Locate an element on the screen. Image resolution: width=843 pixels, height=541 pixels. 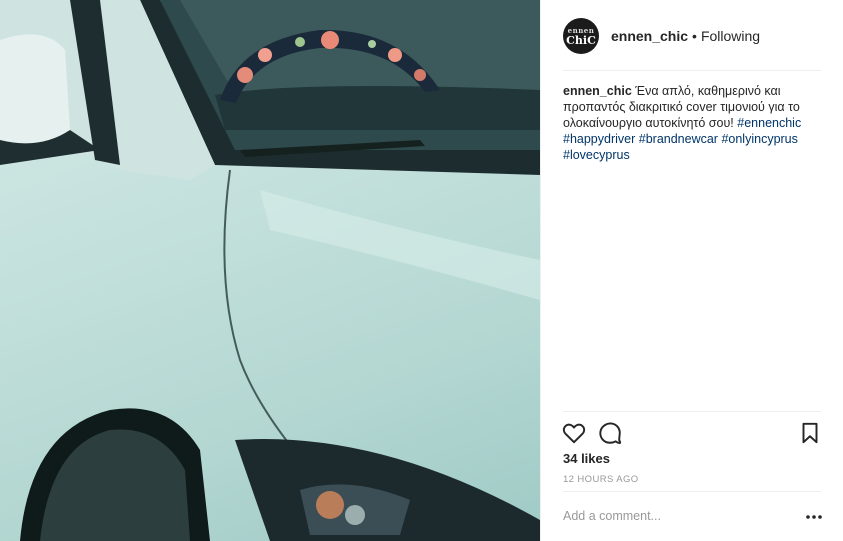
avatar: ennen ChiC is located at coordinates (581, 36).